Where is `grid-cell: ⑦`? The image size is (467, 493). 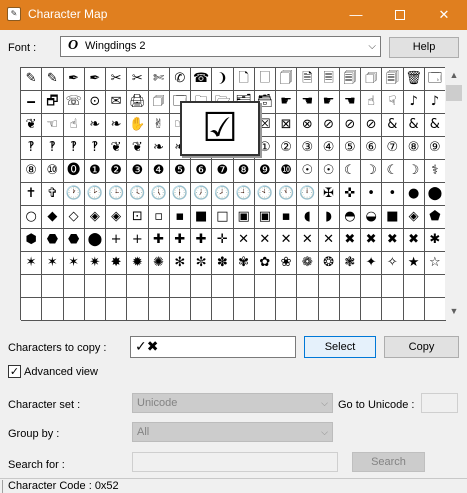
grid-cell: ⑦ is located at coordinates (393, 148).